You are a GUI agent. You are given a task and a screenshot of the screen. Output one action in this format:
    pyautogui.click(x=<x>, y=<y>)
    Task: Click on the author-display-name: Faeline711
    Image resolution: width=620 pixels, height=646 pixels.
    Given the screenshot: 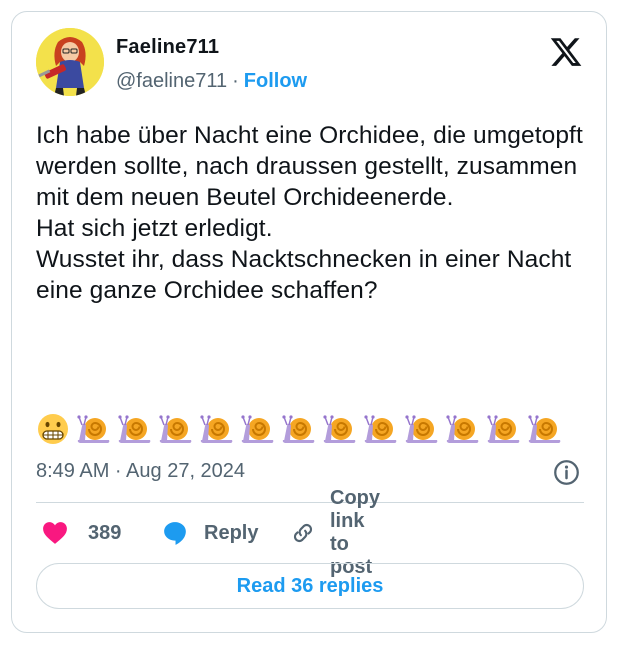 What is the action you would take?
    pyautogui.click(x=167, y=47)
    